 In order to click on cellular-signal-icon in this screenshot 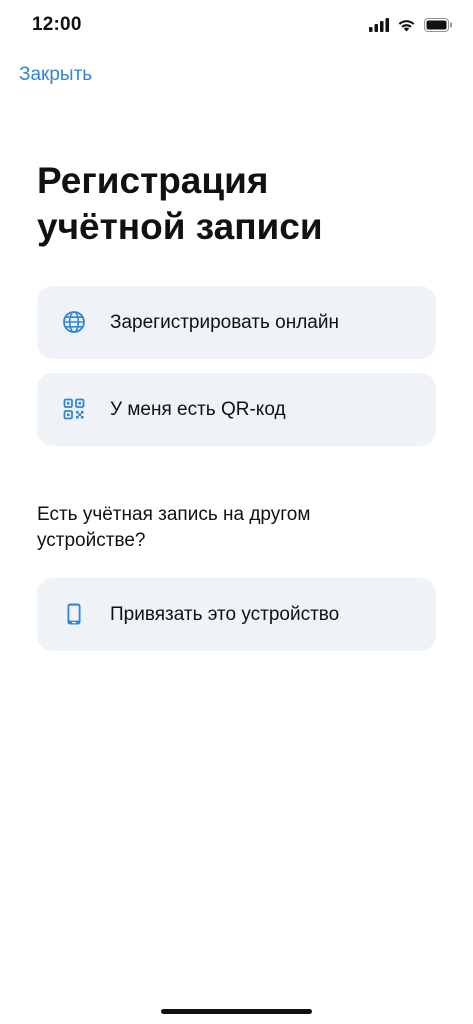, I will do `click(379, 25)`.